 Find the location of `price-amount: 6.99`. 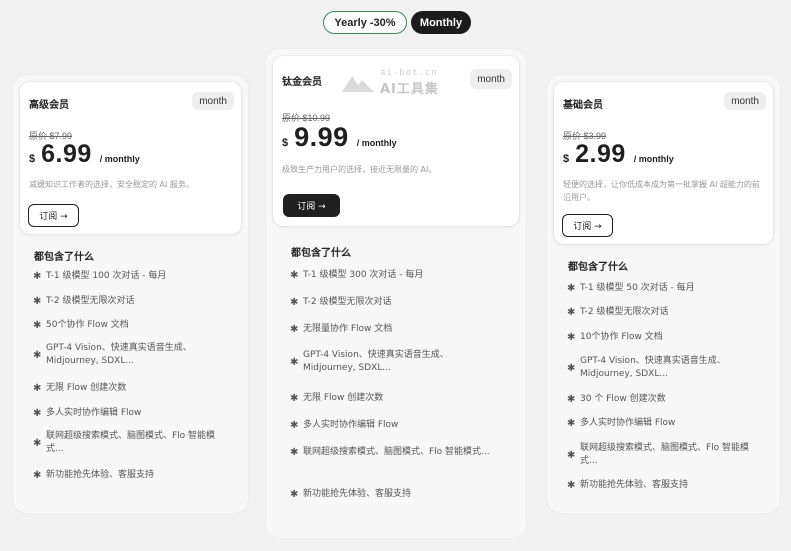

price-amount: 6.99 is located at coordinates (66, 154).